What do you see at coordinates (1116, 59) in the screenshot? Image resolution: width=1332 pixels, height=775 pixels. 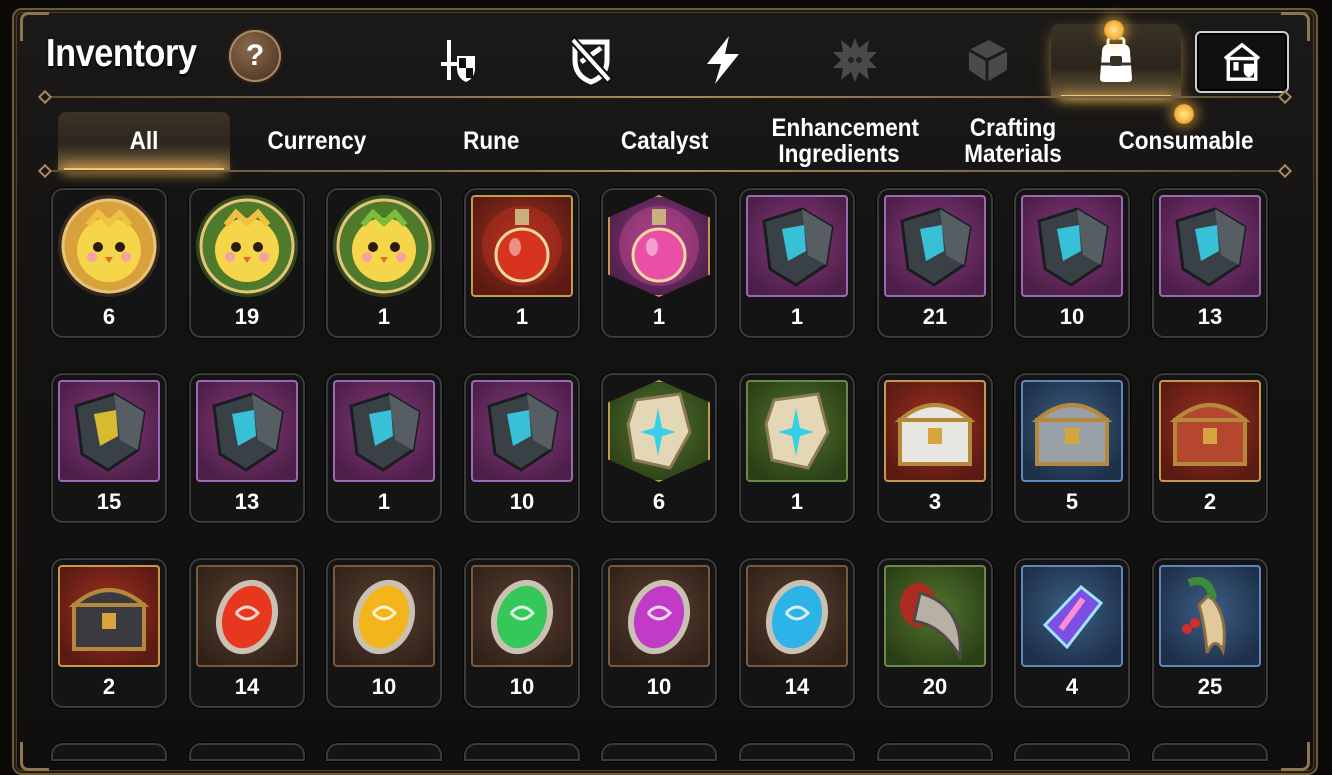 I see `bag-icon` at bounding box center [1116, 59].